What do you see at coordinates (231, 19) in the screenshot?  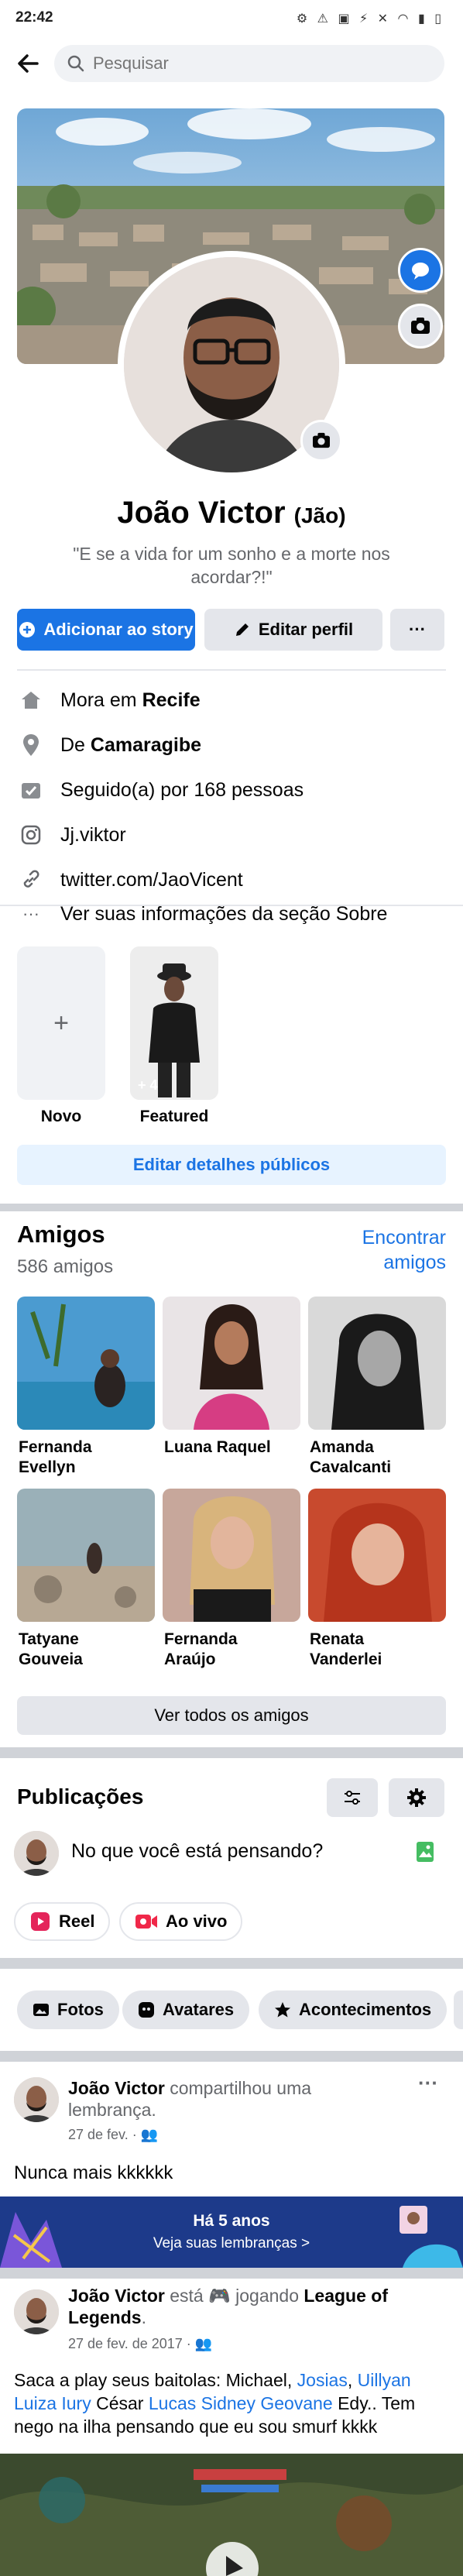 I see `status-bar: 22:42 ⚙ ⚠ ▣ ⚡ ✕ ◠ ▮ ▯` at bounding box center [231, 19].